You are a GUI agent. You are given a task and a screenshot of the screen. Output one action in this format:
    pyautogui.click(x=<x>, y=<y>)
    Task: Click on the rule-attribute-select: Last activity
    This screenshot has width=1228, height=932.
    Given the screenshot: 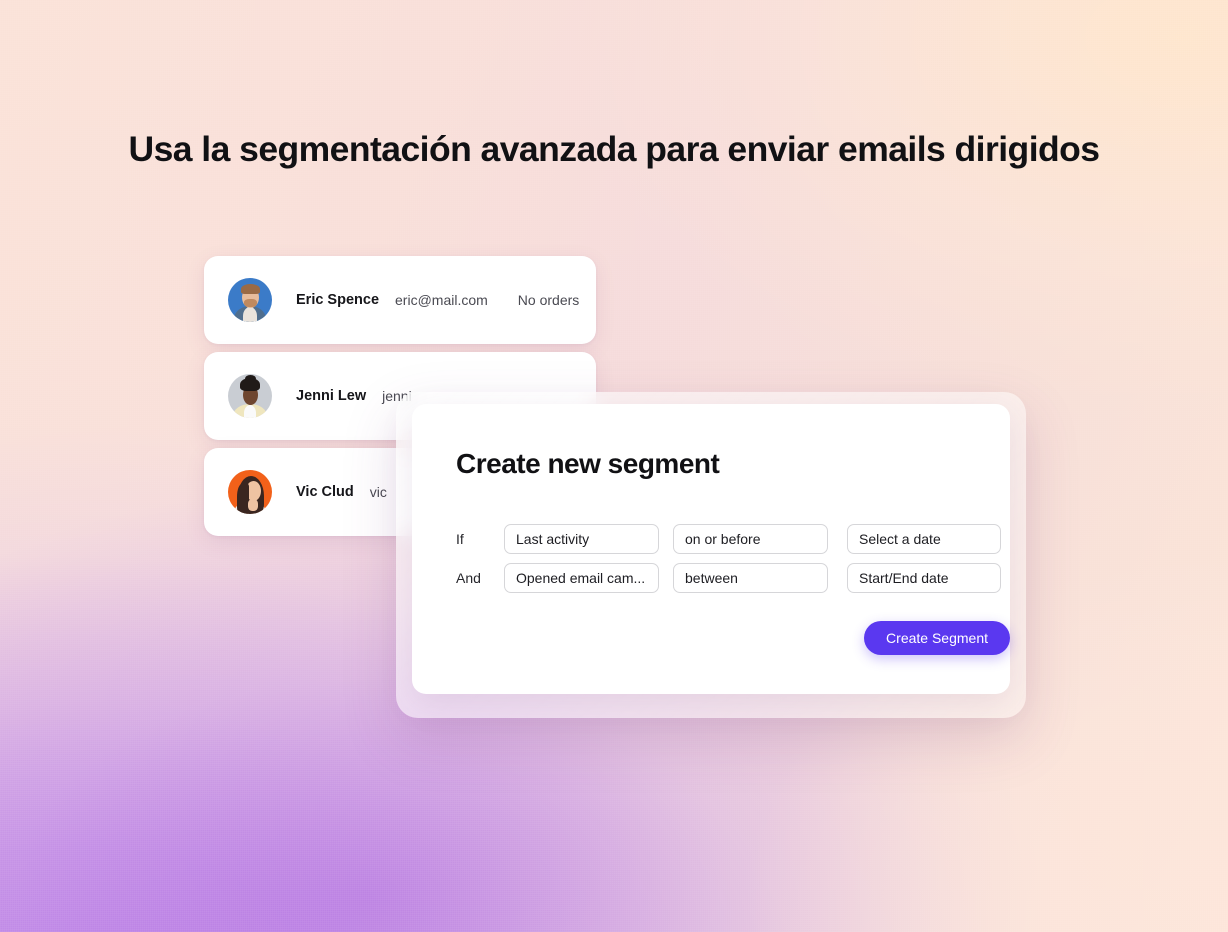 What is the action you would take?
    pyautogui.click(x=581, y=539)
    